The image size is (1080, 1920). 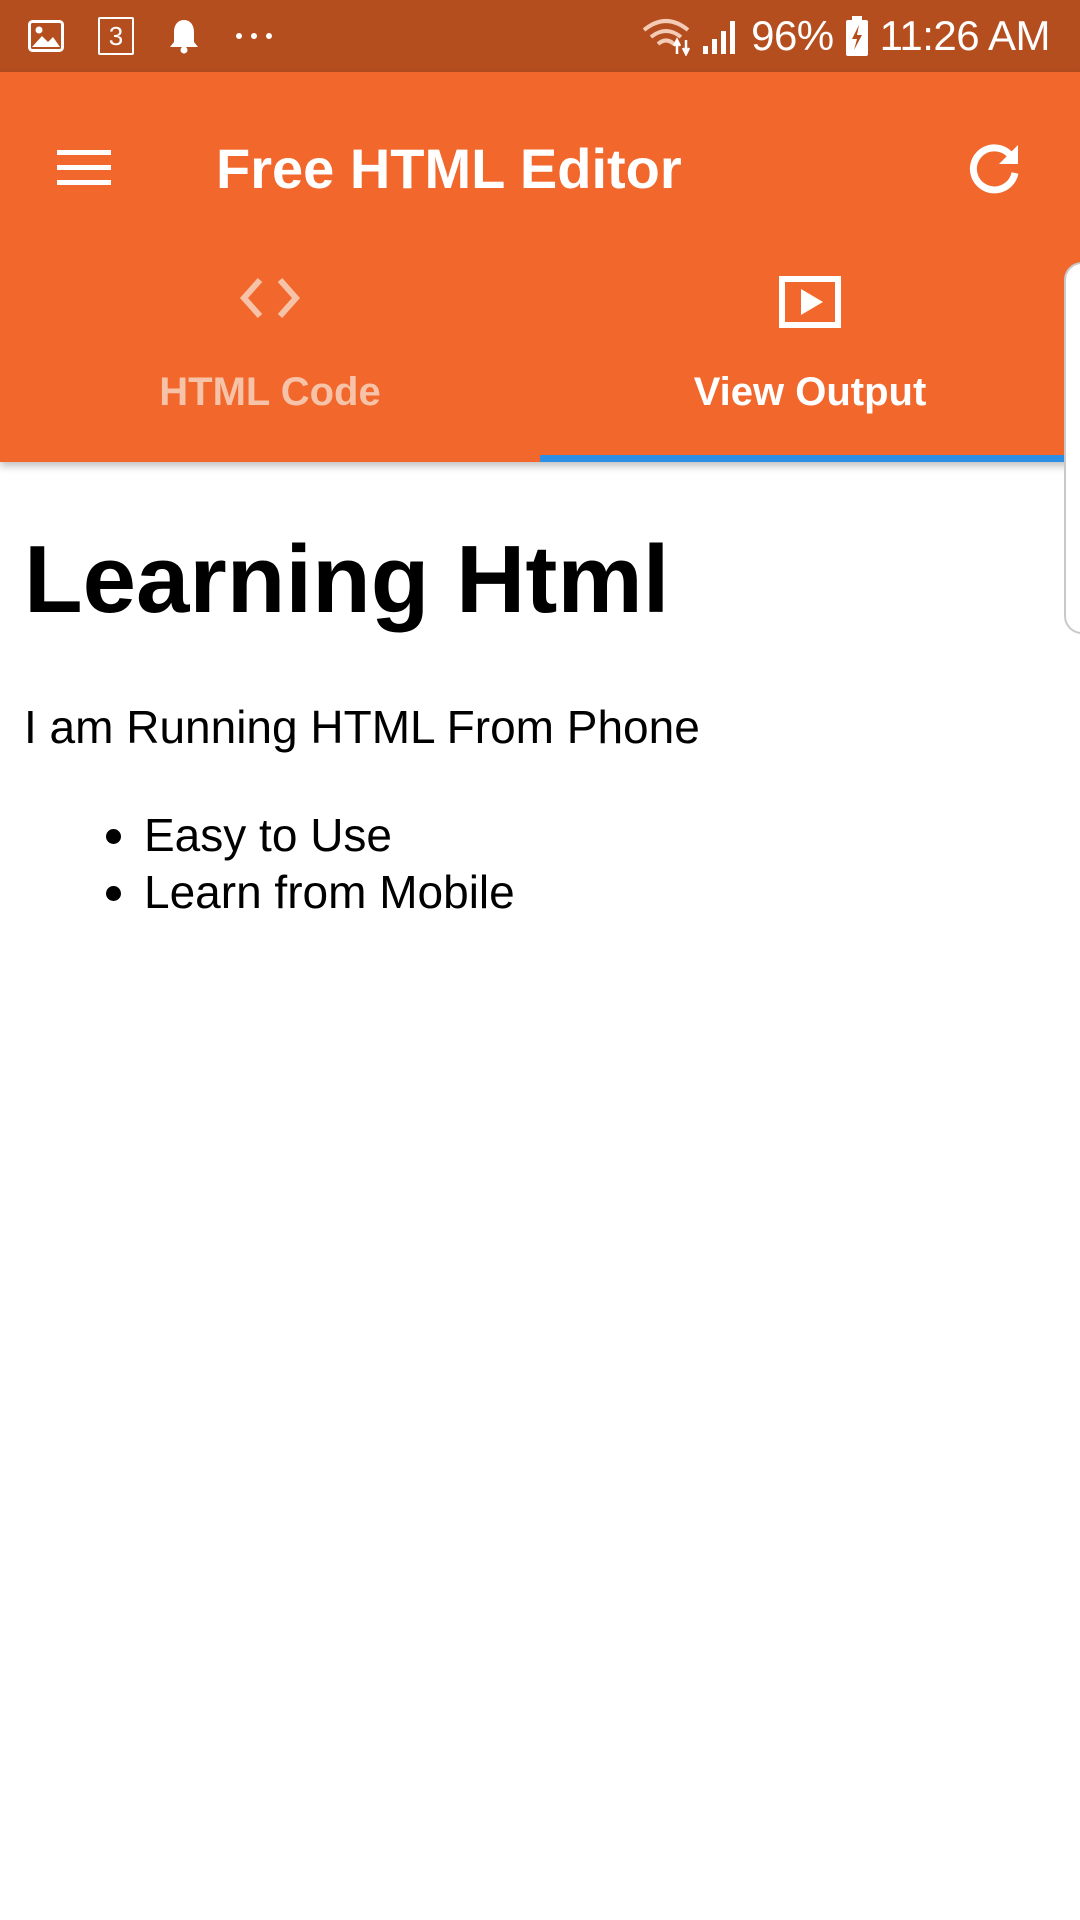 I want to click on signal-icon, so click(x=719, y=37).